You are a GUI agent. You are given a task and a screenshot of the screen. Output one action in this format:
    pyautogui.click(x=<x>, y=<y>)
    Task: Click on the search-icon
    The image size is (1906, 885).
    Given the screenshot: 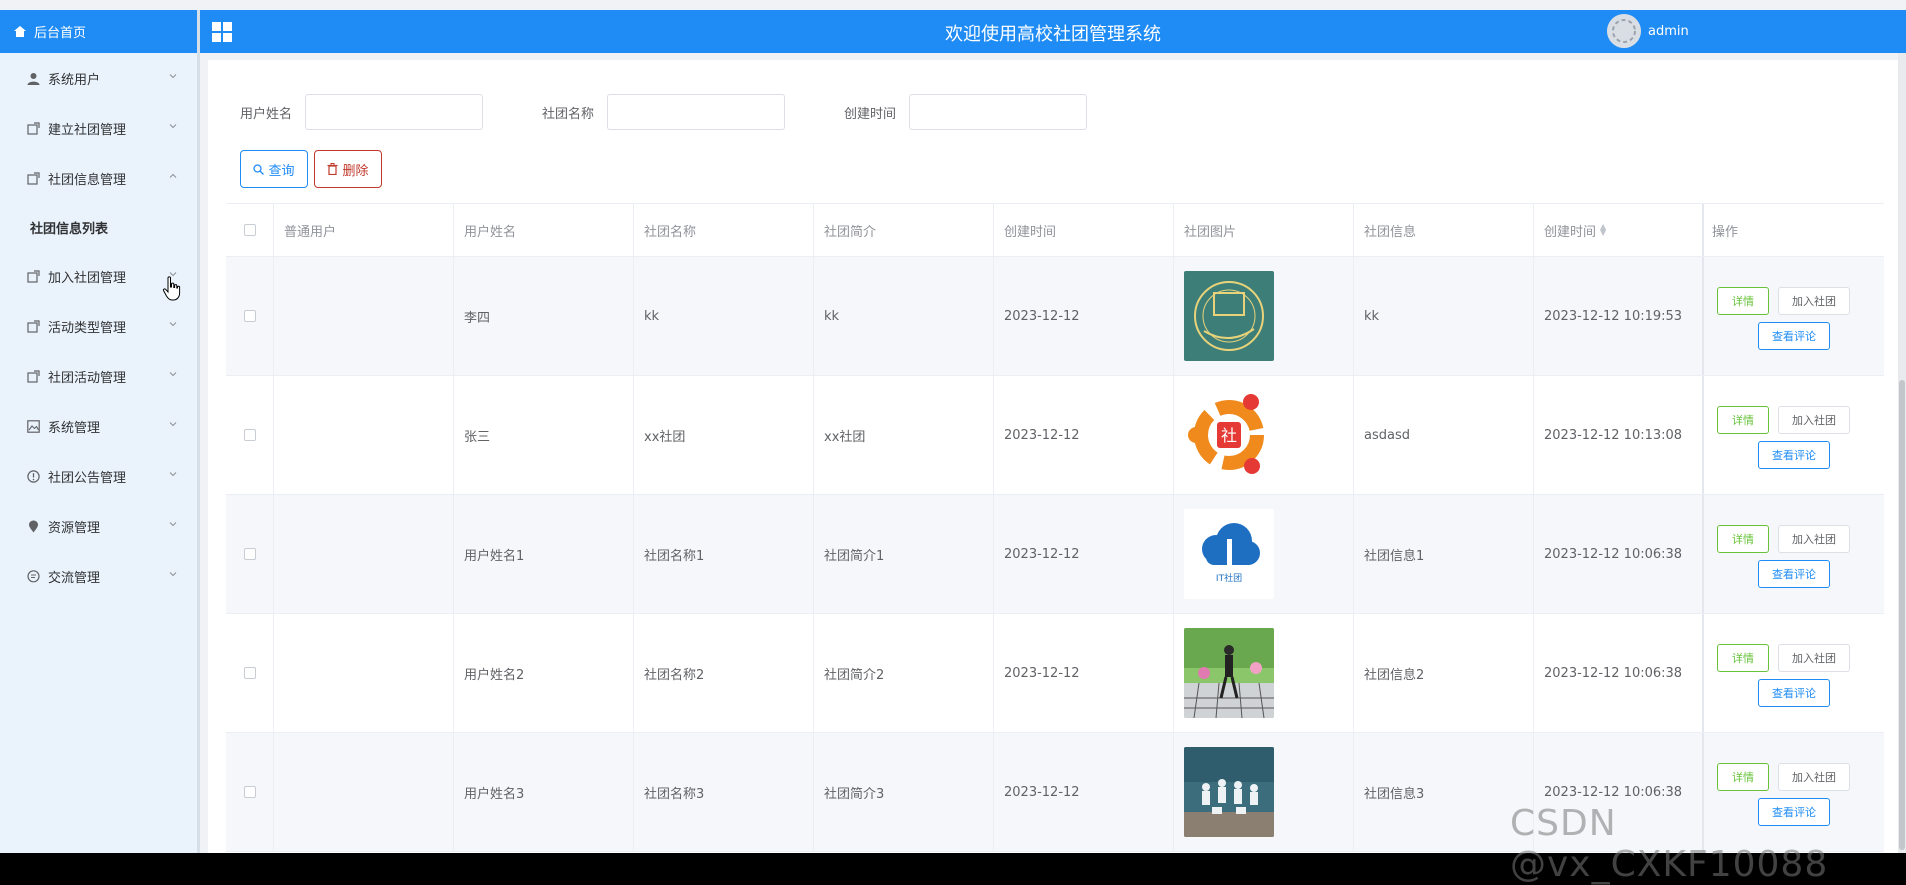 What is the action you would take?
    pyautogui.click(x=259, y=169)
    